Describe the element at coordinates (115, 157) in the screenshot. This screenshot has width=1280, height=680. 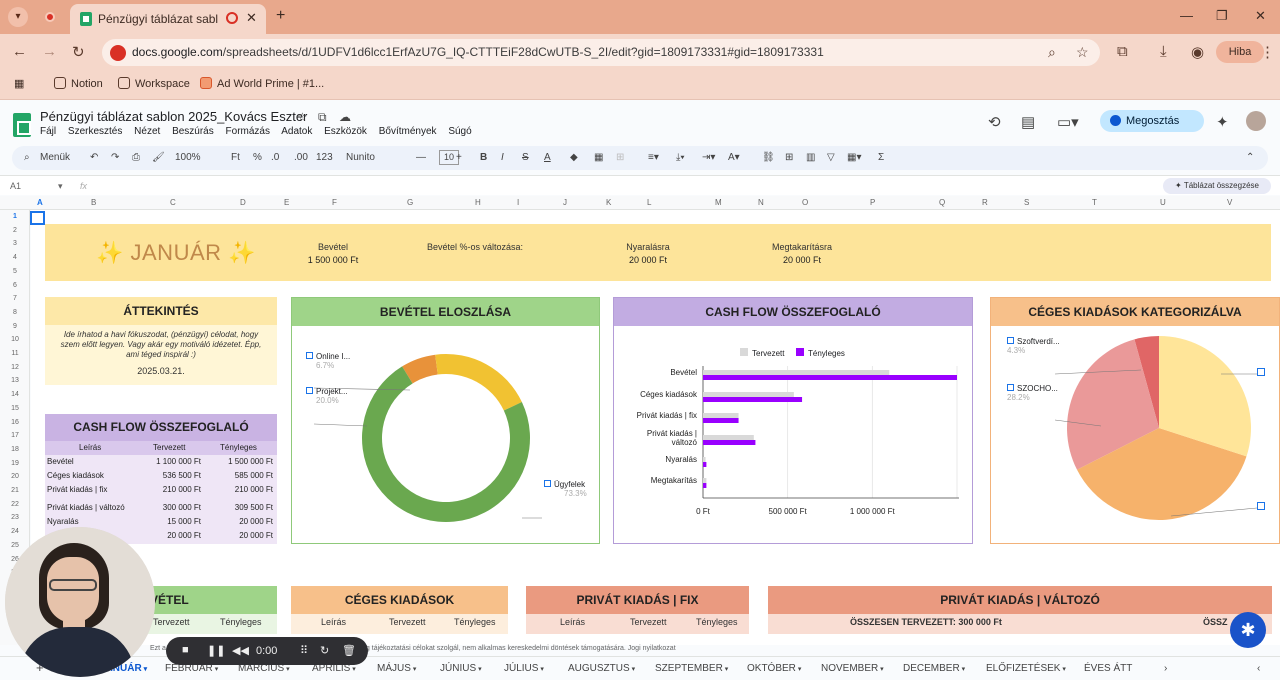
I see `redo-icon: ↷` at that location.